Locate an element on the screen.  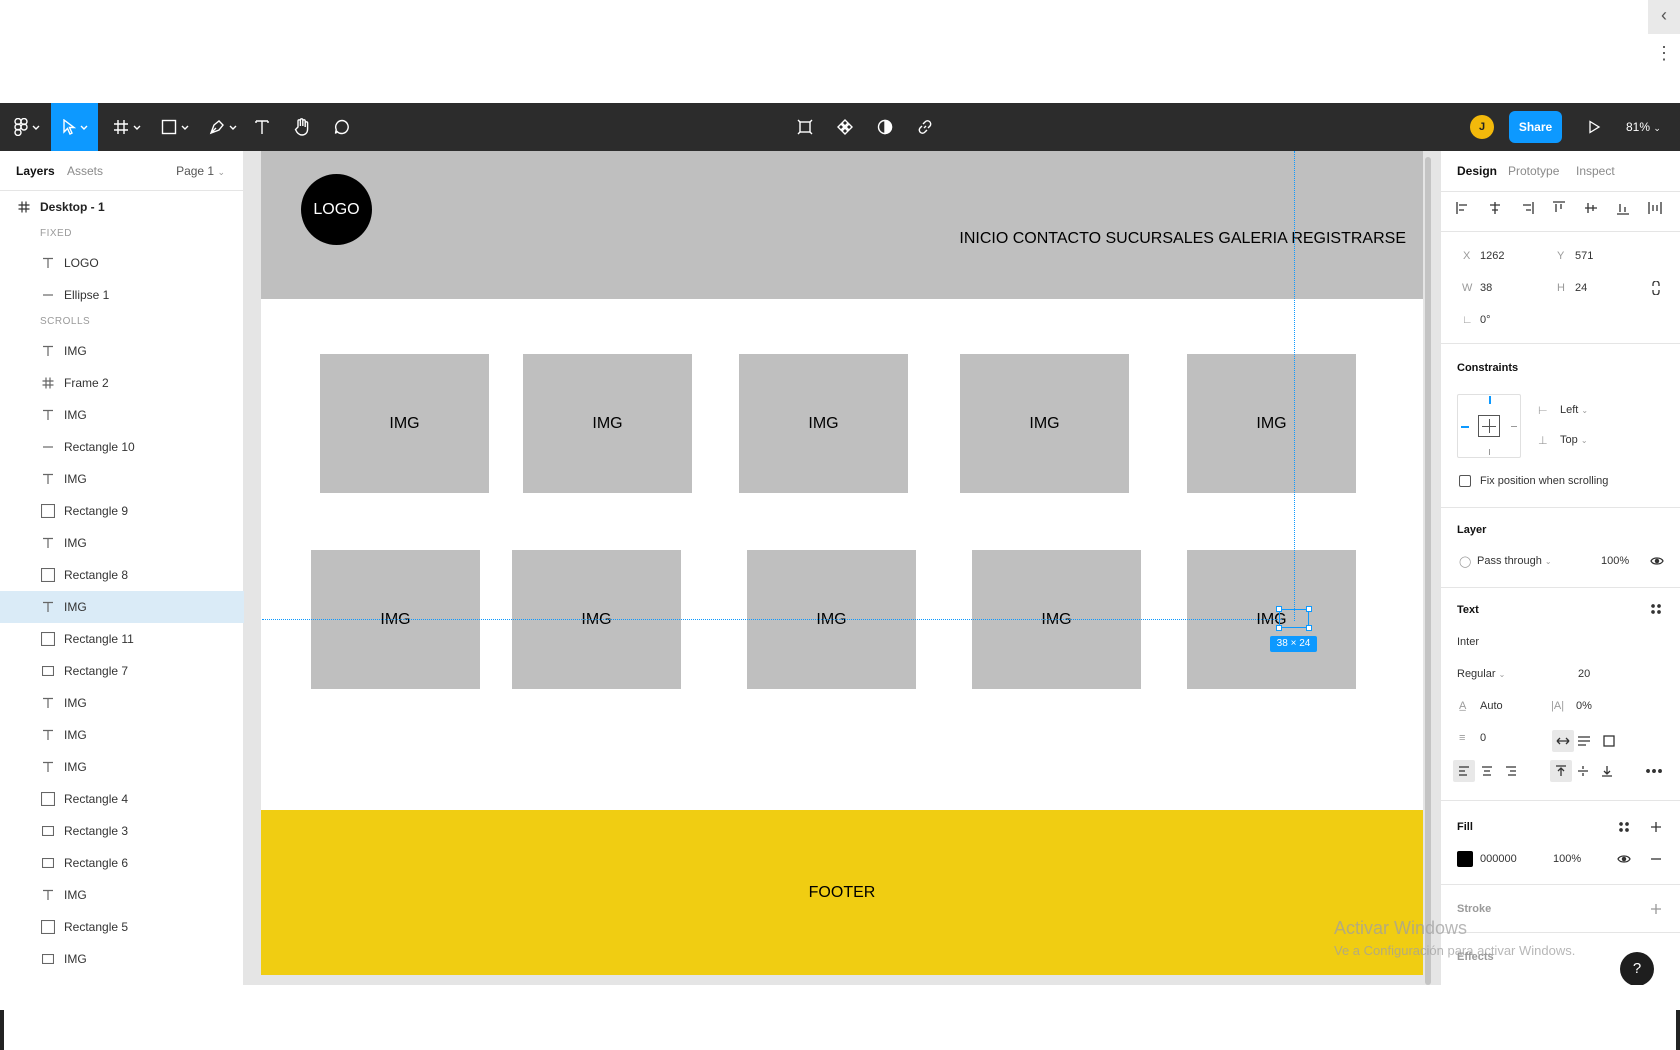
blend-mode-select: Pass through ⌄ is located at coordinates (1514, 561).